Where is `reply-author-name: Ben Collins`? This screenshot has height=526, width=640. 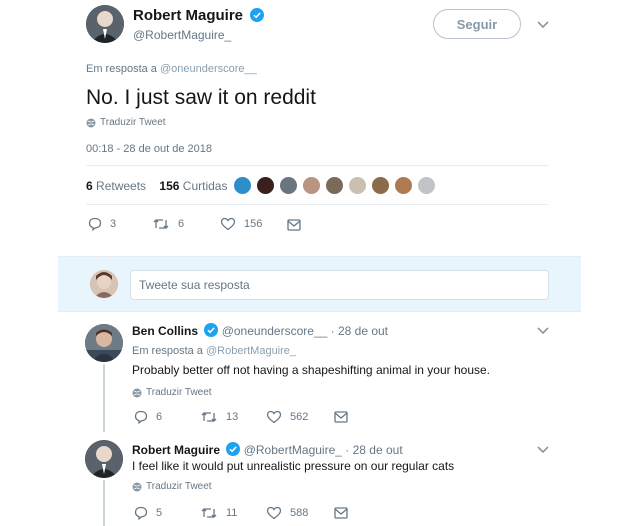
reply-author-name: Ben Collins is located at coordinates (165, 331).